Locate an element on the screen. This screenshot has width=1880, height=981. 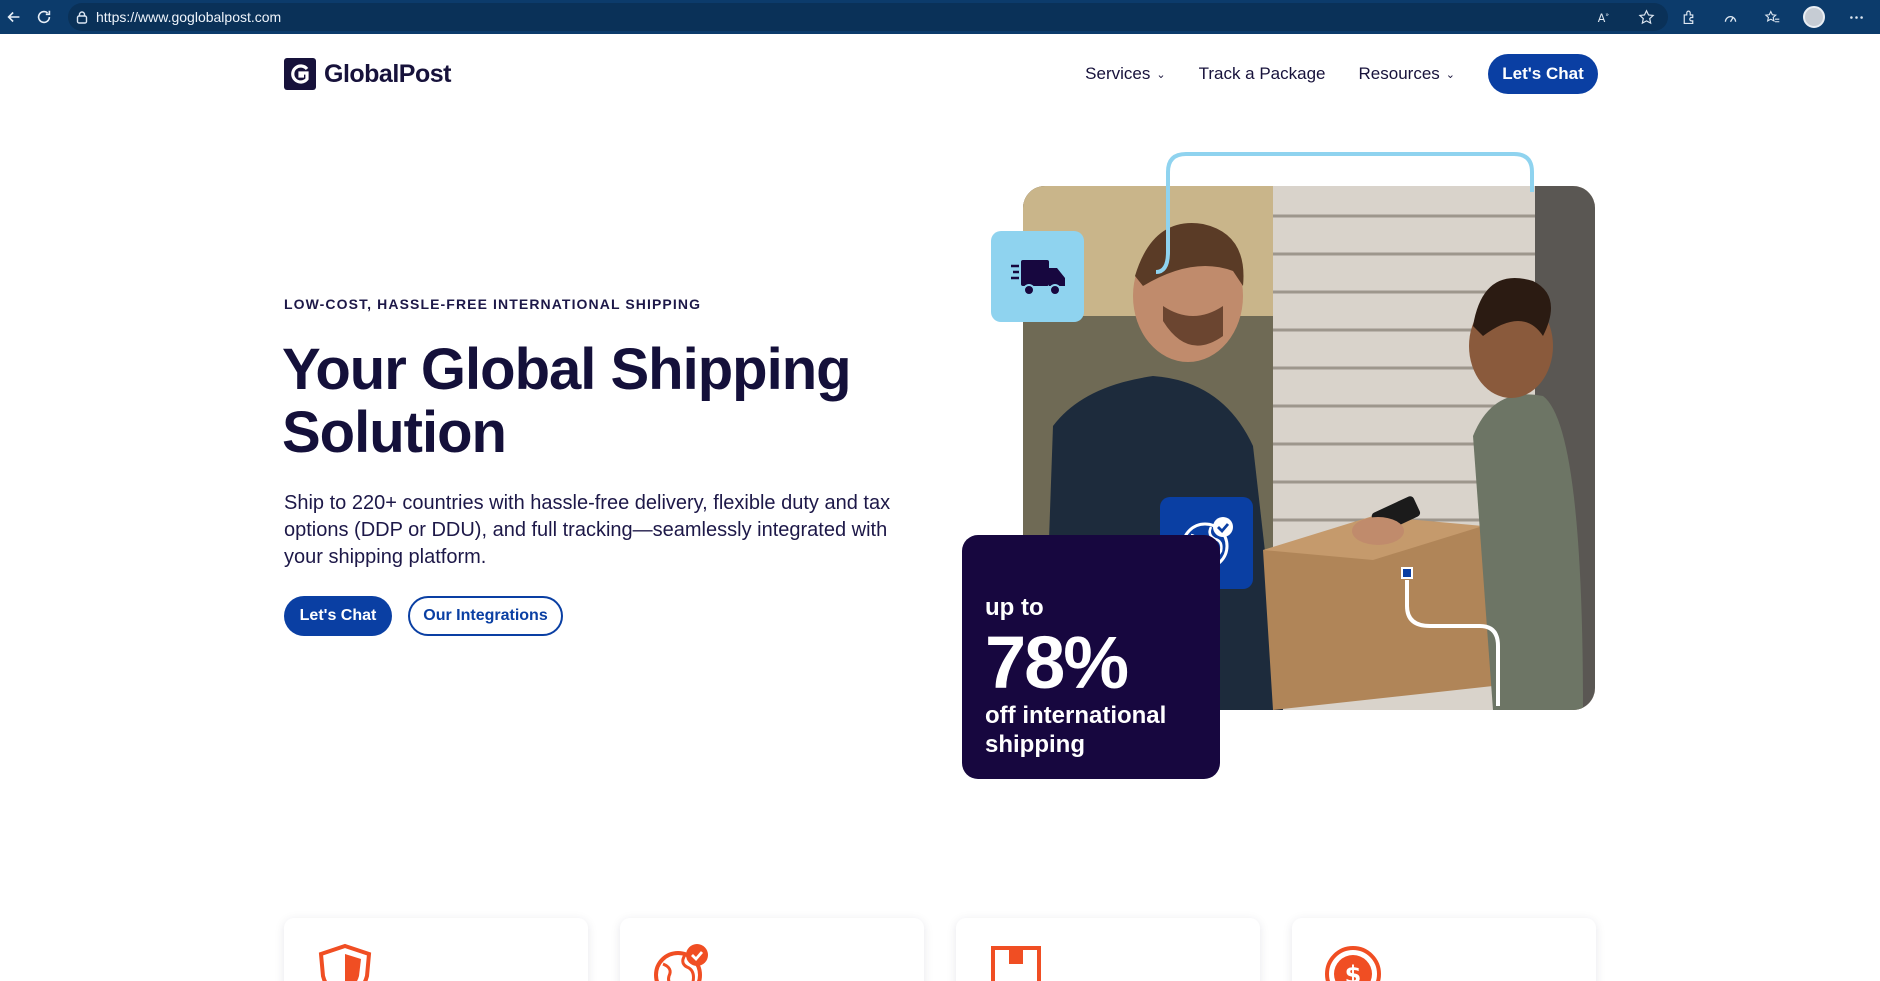
browser-toolbar: https://www.goglobalpost.com A» is located at coordinates (940, 17).